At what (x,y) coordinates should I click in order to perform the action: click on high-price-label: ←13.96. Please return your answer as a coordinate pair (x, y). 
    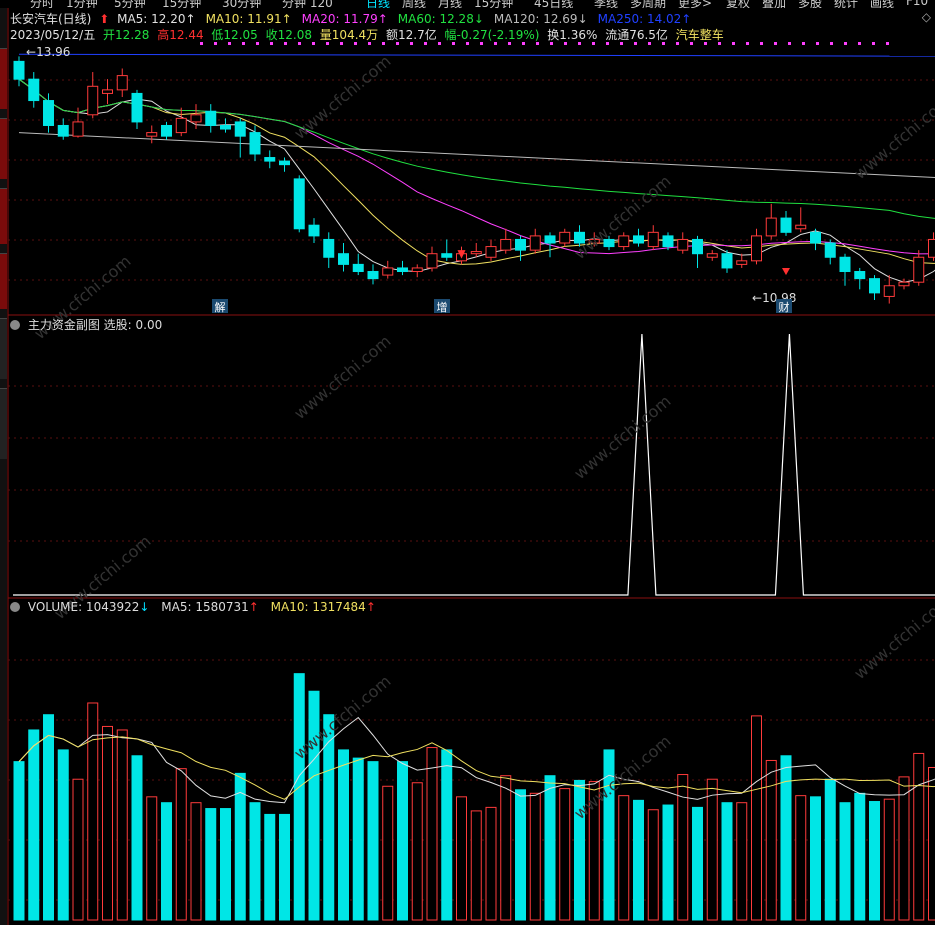
    Looking at the image, I should click on (48, 52).